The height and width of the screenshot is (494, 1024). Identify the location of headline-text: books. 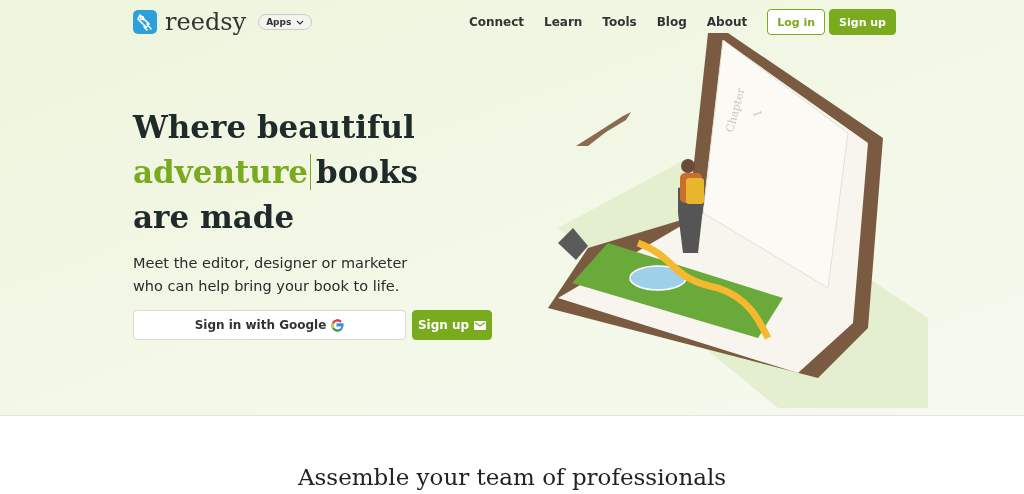
(366, 172).